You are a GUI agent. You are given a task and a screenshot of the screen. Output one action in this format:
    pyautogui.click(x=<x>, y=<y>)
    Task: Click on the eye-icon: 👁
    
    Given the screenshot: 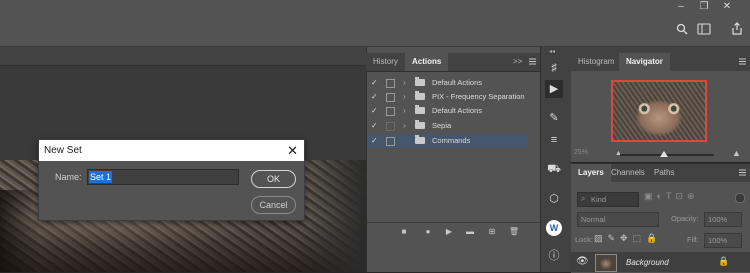 What is the action you would take?
    pyautogui.click(x=582, y=261)
    